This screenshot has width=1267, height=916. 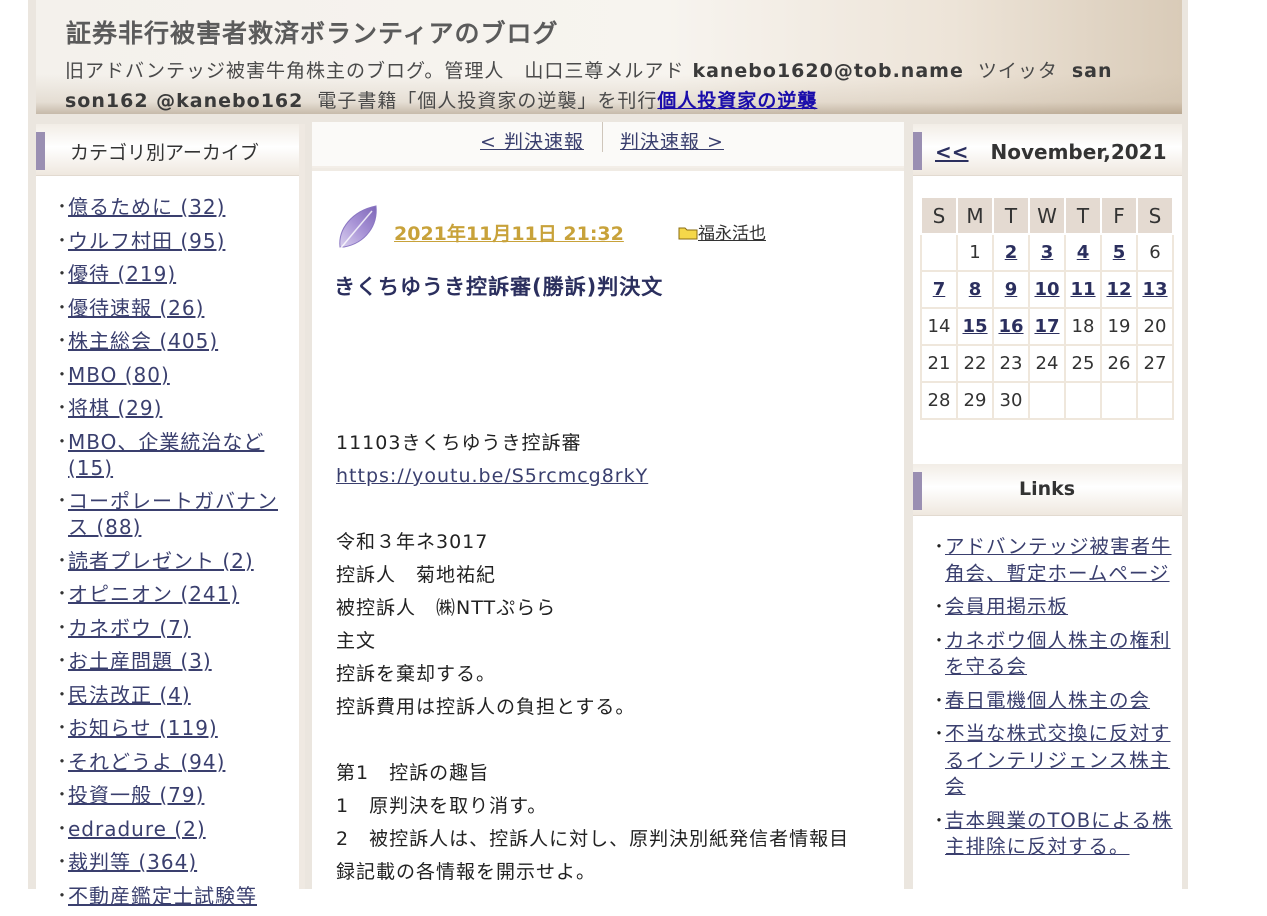 I want to click on category-archive-header: カテゴリ別アーカイブ, so click(x=167, y=150).